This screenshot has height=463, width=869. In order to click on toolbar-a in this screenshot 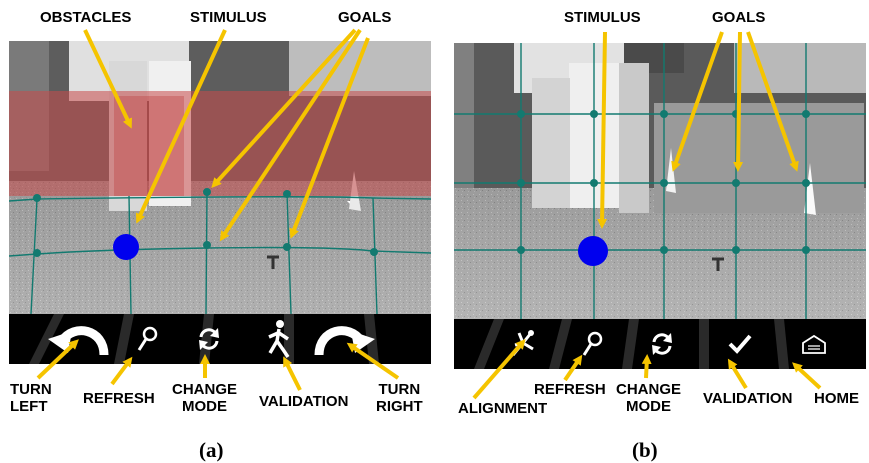, I will do `click(220, 339)`.